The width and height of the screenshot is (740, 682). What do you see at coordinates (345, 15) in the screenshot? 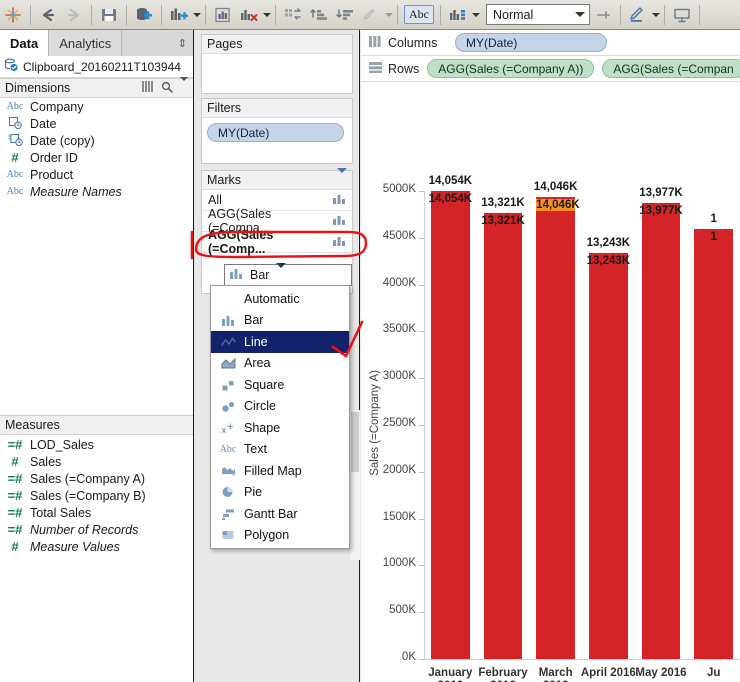
I see `sort-descending-icon` at bounding box center [345, 15].